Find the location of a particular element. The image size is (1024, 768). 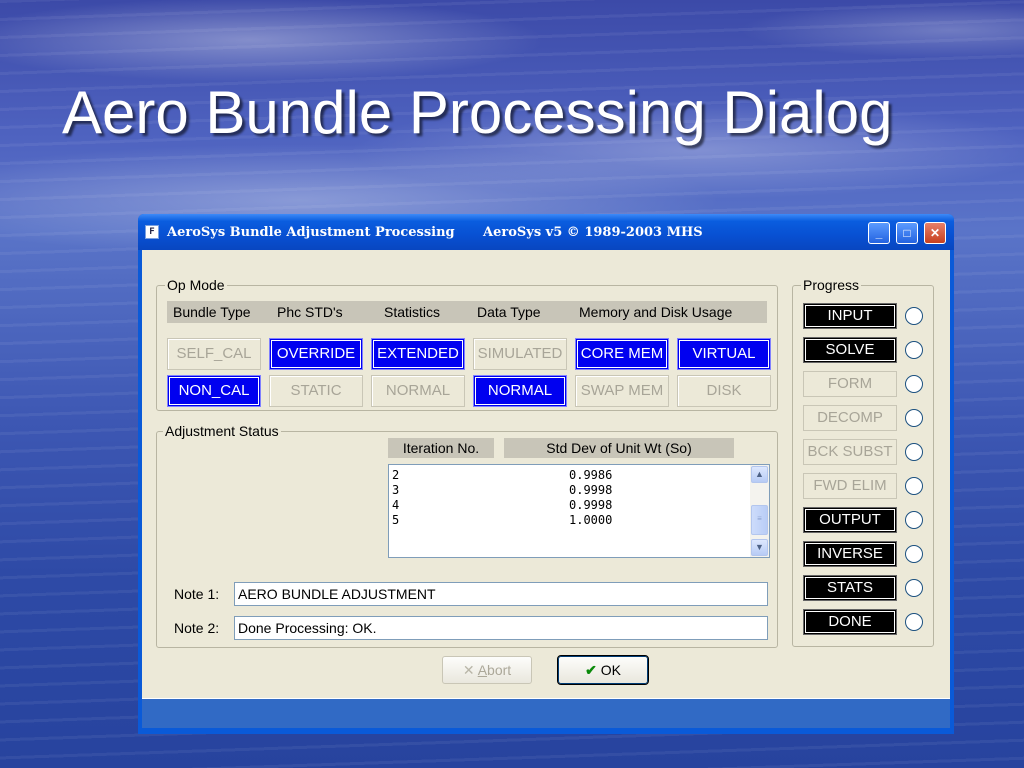

std-dev-value: 1.0000 is located at coordinates (591, 520).